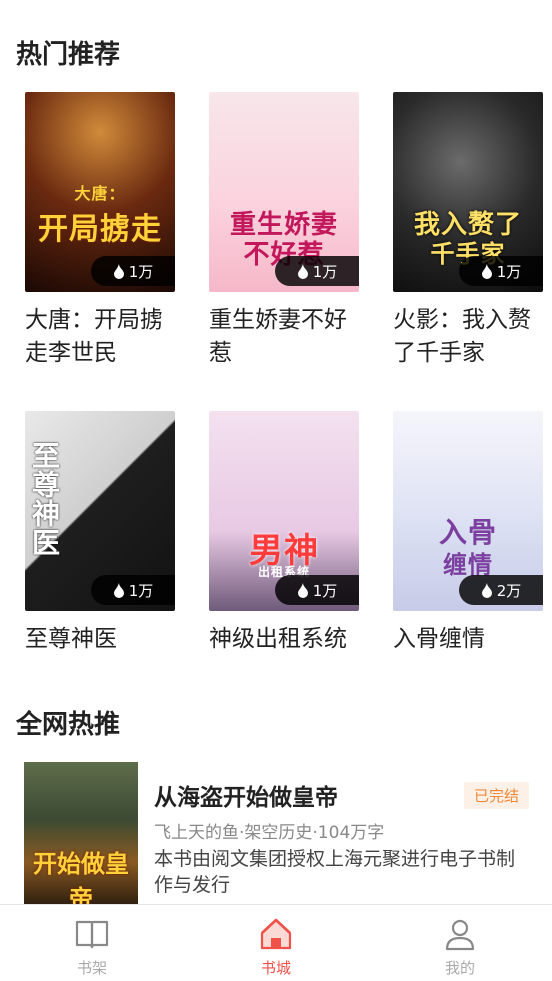 This screenshot has height=981, width=552. What do you see at coordinates (101, 639) in the screenshot?
I see `book-title: 至尊神医` at bounding box center [101, 639].